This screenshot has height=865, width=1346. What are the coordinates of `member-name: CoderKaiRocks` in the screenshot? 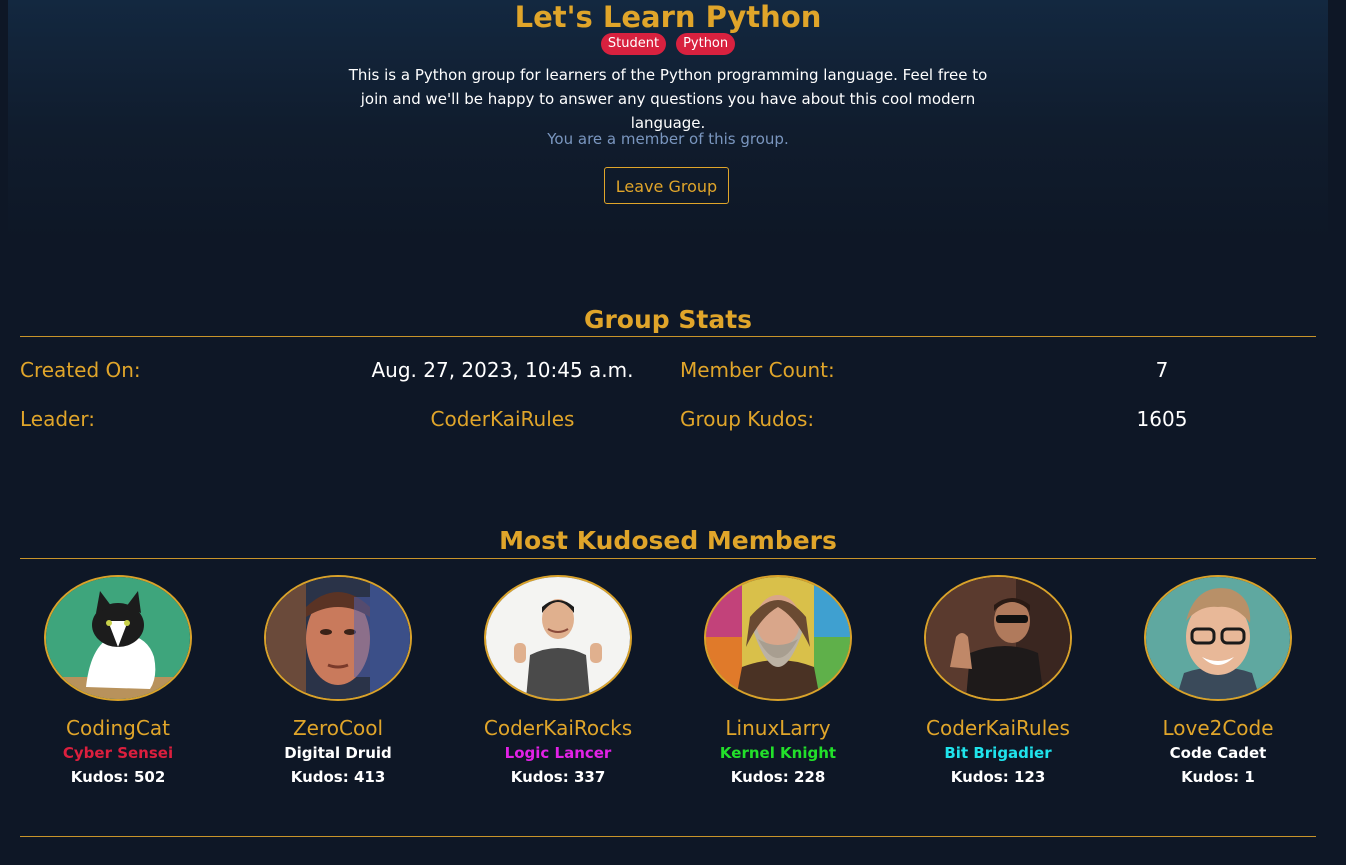 It's located at (558, 728).